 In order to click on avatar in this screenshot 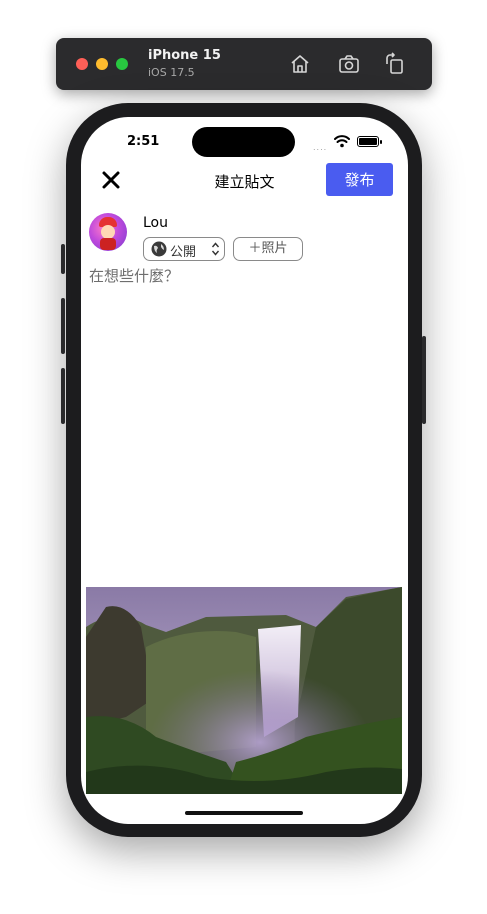, I will do `click(108, 232)`.